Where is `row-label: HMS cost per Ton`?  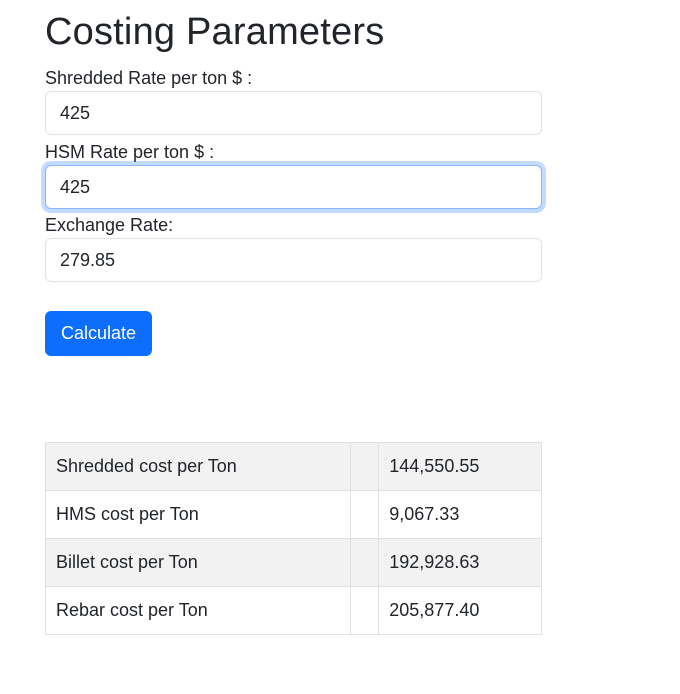
row-label: HMS cost per Ton is located at coordinates (198, 514).